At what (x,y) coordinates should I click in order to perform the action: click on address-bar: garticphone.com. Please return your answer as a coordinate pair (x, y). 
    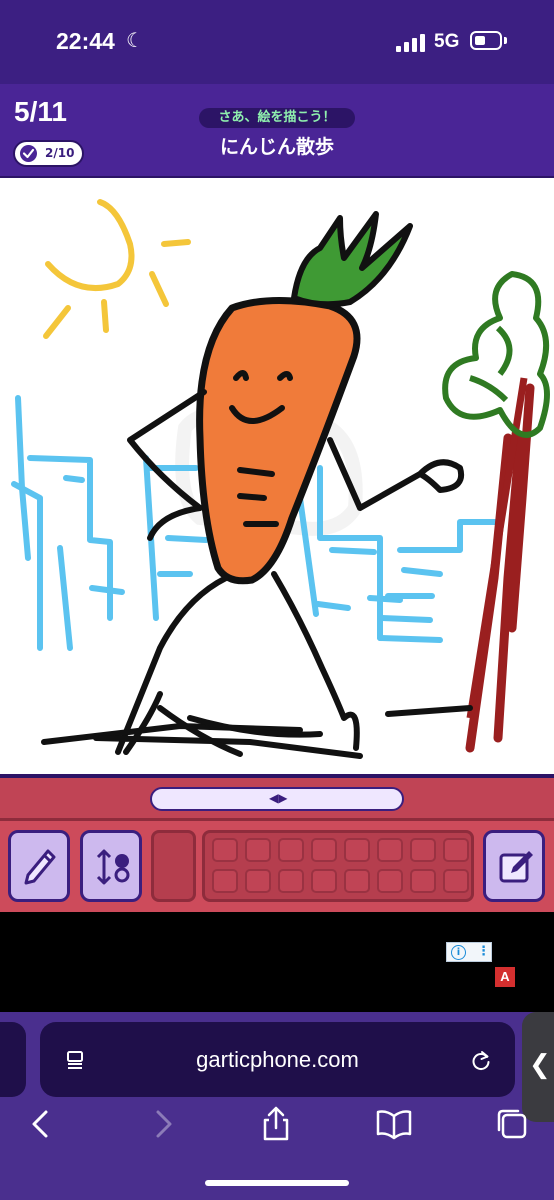
    Looking at the image, I should click on (277, 1059).